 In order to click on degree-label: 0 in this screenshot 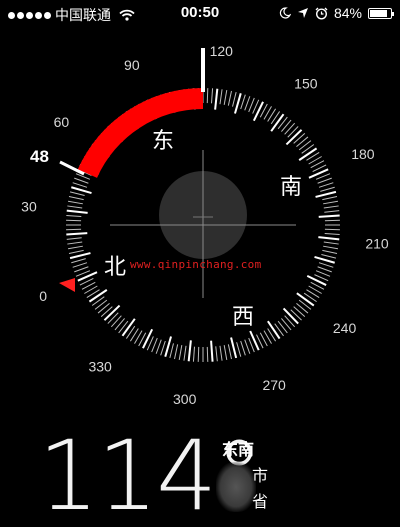, I will do `click(43, 296)`.